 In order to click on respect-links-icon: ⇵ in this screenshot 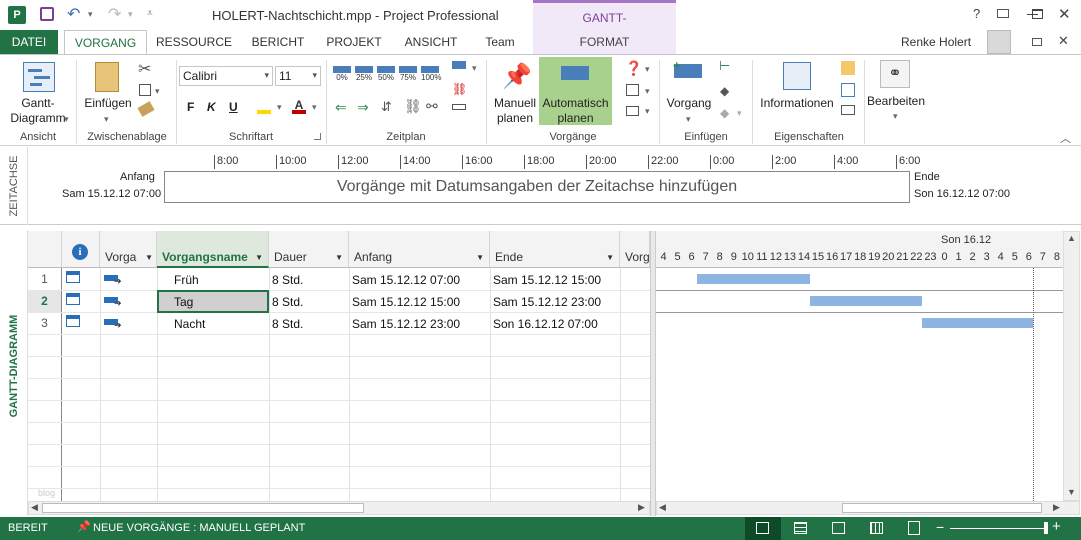, I will do `click(386, 107)`.